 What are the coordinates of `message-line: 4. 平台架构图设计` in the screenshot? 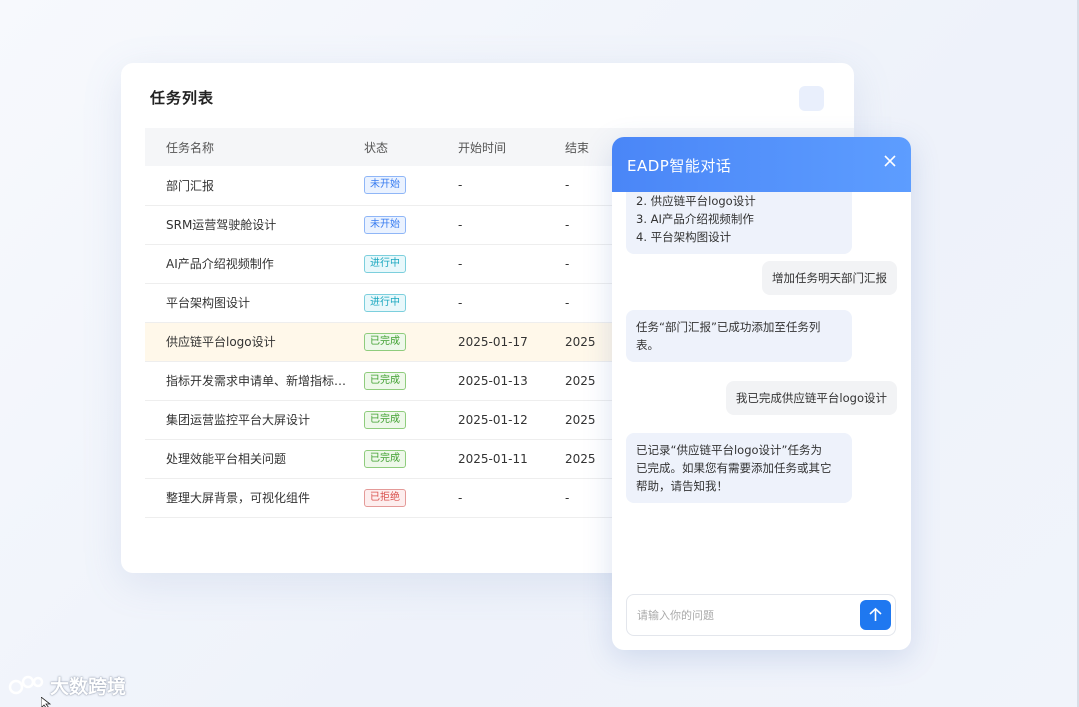 It's located at (684, 237).